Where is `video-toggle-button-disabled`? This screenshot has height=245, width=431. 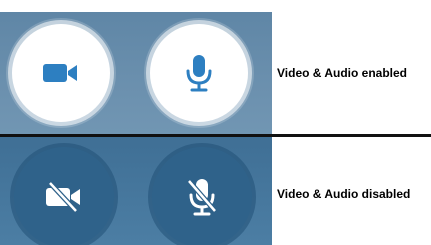 video-toggle-button-disabled is located at coordinates (64, 196).